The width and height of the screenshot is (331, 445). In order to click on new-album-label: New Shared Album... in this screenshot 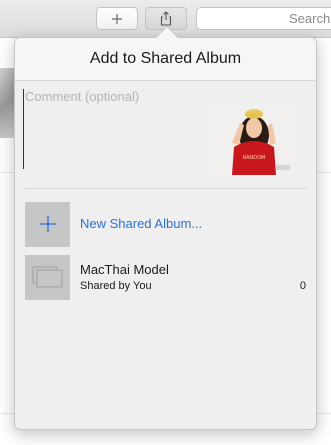, I will do `click(141, 223)`.